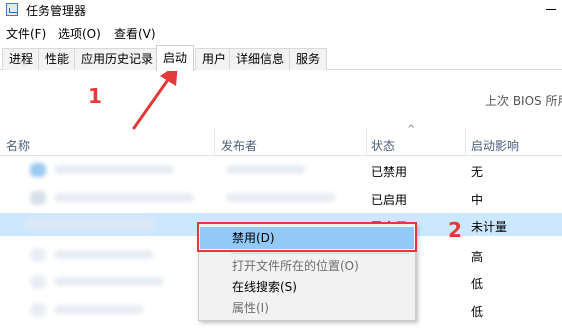 The width and height of the screenshot is (562, 329). I want to click on annotation-highlight-box, so click(307, 237).